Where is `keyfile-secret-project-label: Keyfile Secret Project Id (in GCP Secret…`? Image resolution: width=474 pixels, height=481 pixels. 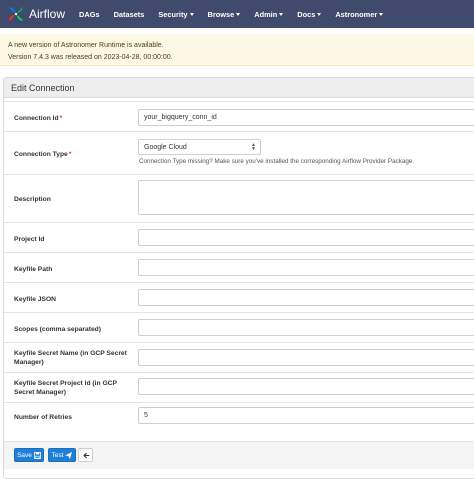 keyfile-secret-project-label: Keyfile Secret Project Id (in GCP Secret… is located at coordinates (65, 388).